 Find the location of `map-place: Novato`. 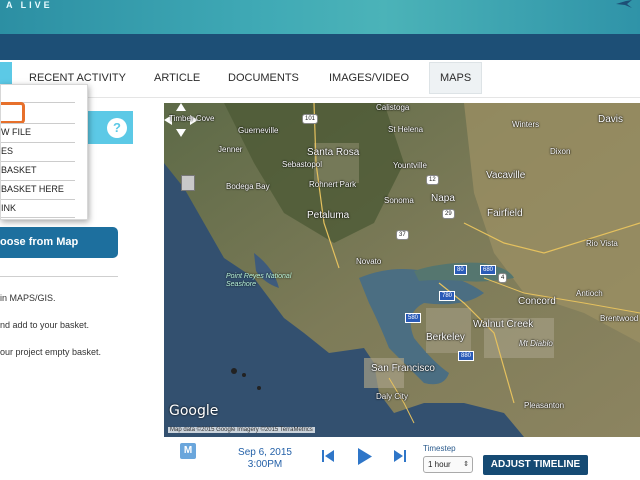

map-place: Novato is located at coordinates (369, 261).